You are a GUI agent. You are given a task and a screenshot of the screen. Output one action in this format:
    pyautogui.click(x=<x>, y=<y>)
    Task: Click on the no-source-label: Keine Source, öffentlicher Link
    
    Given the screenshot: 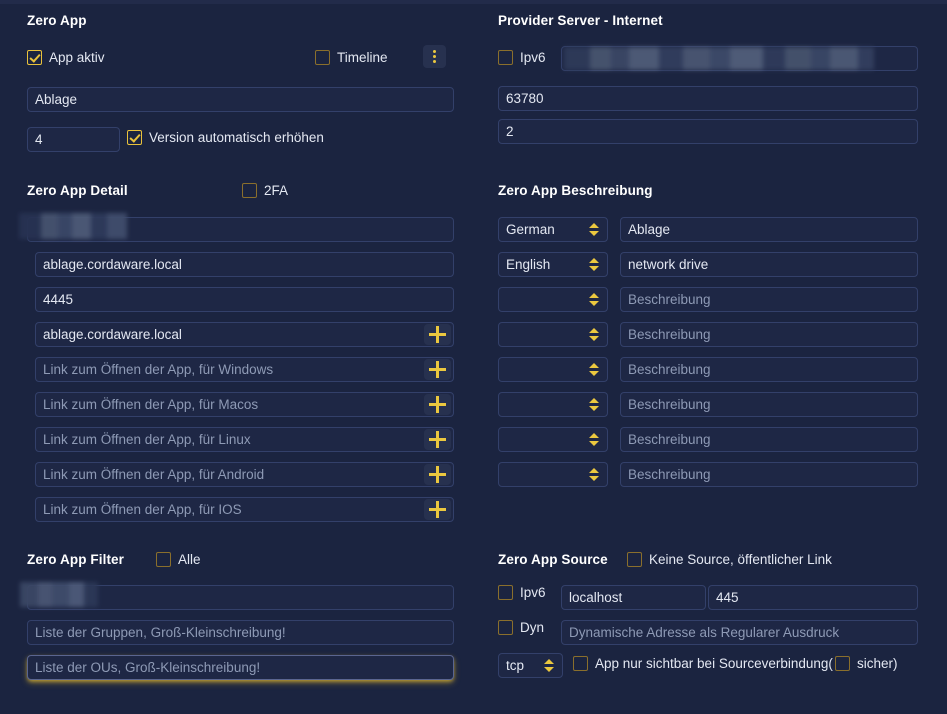 What is the action you would take?
    pyautogui.click(x=740, y=559)
    